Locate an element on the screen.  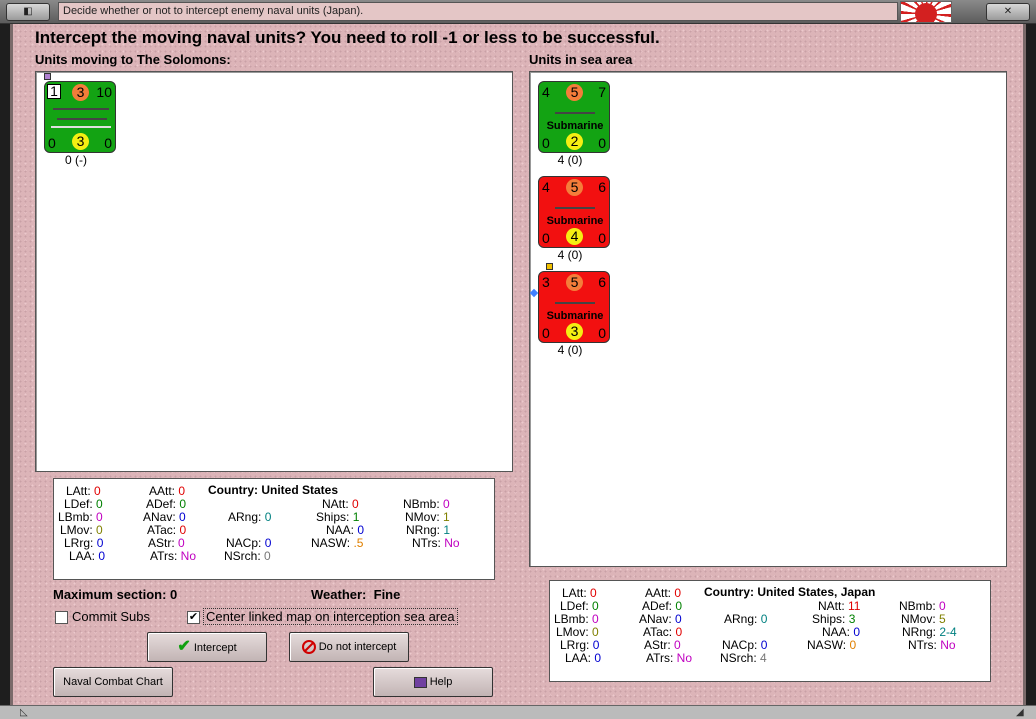
commit-subs-checkbox is located at coordinates (61, 617).